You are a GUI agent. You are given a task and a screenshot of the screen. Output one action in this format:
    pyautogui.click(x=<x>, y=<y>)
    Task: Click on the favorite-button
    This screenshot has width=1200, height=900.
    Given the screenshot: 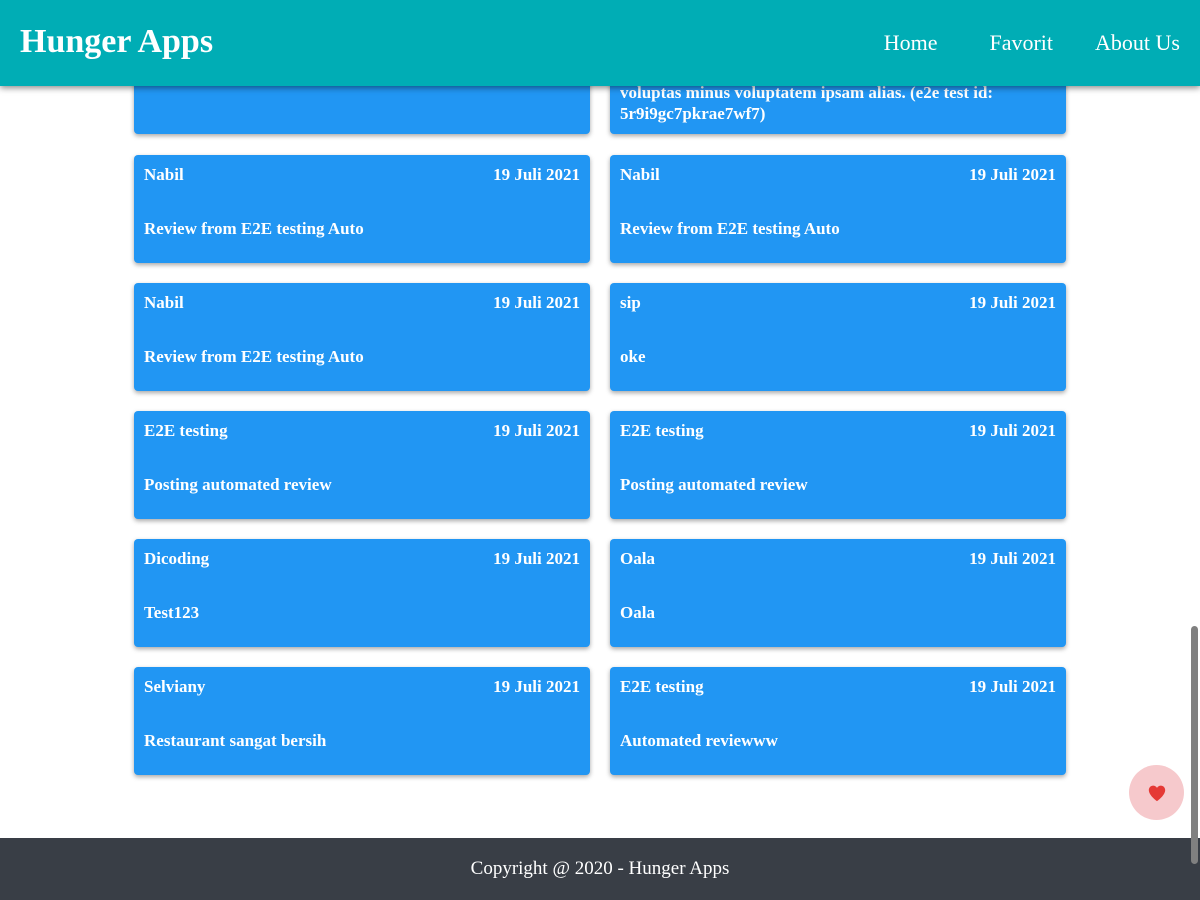 What is the action you would take?
    pyautogui.click(x=1156, y=792)
    